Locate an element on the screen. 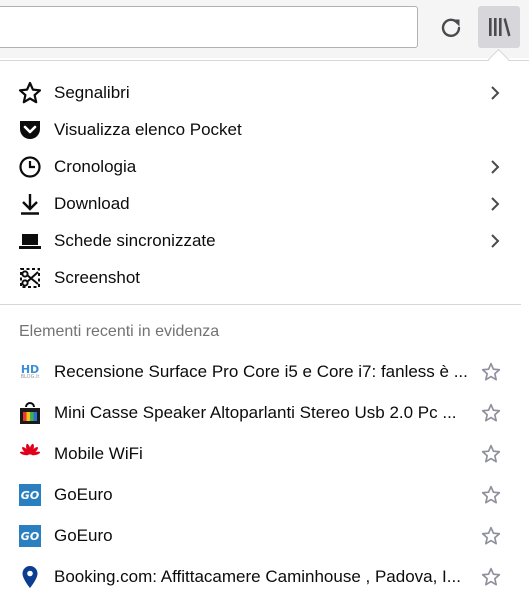  menu-item-screenshot: Screenshot is located at coordinates (264, 277).